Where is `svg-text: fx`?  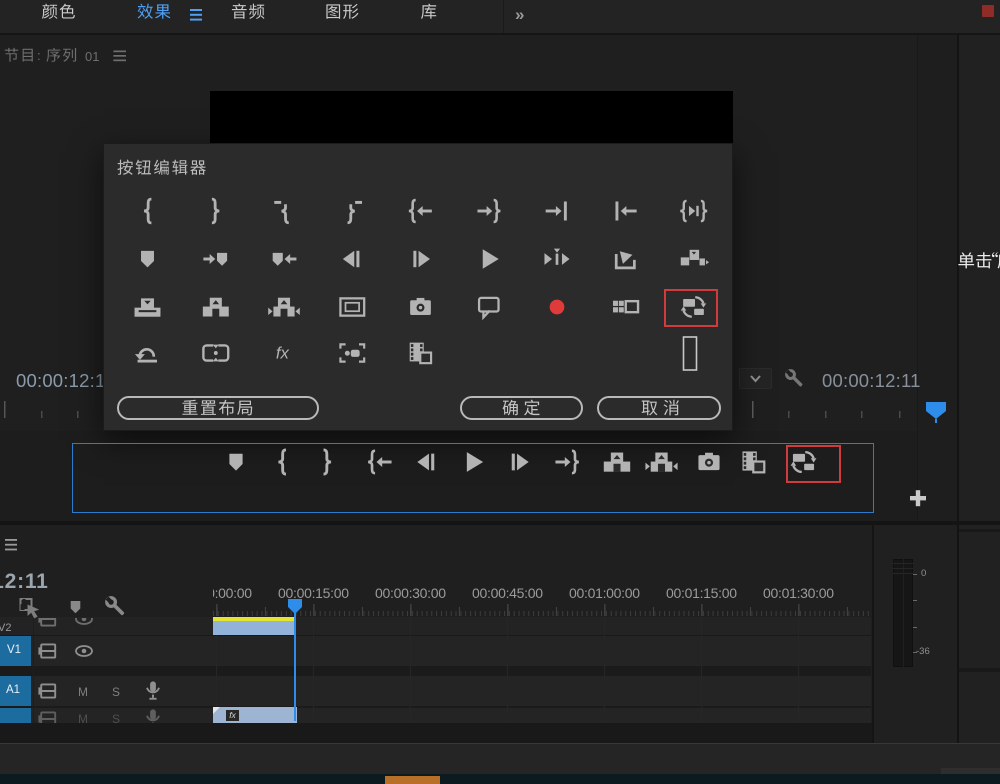
svg-text: fx is located at coordinates (283, 352).